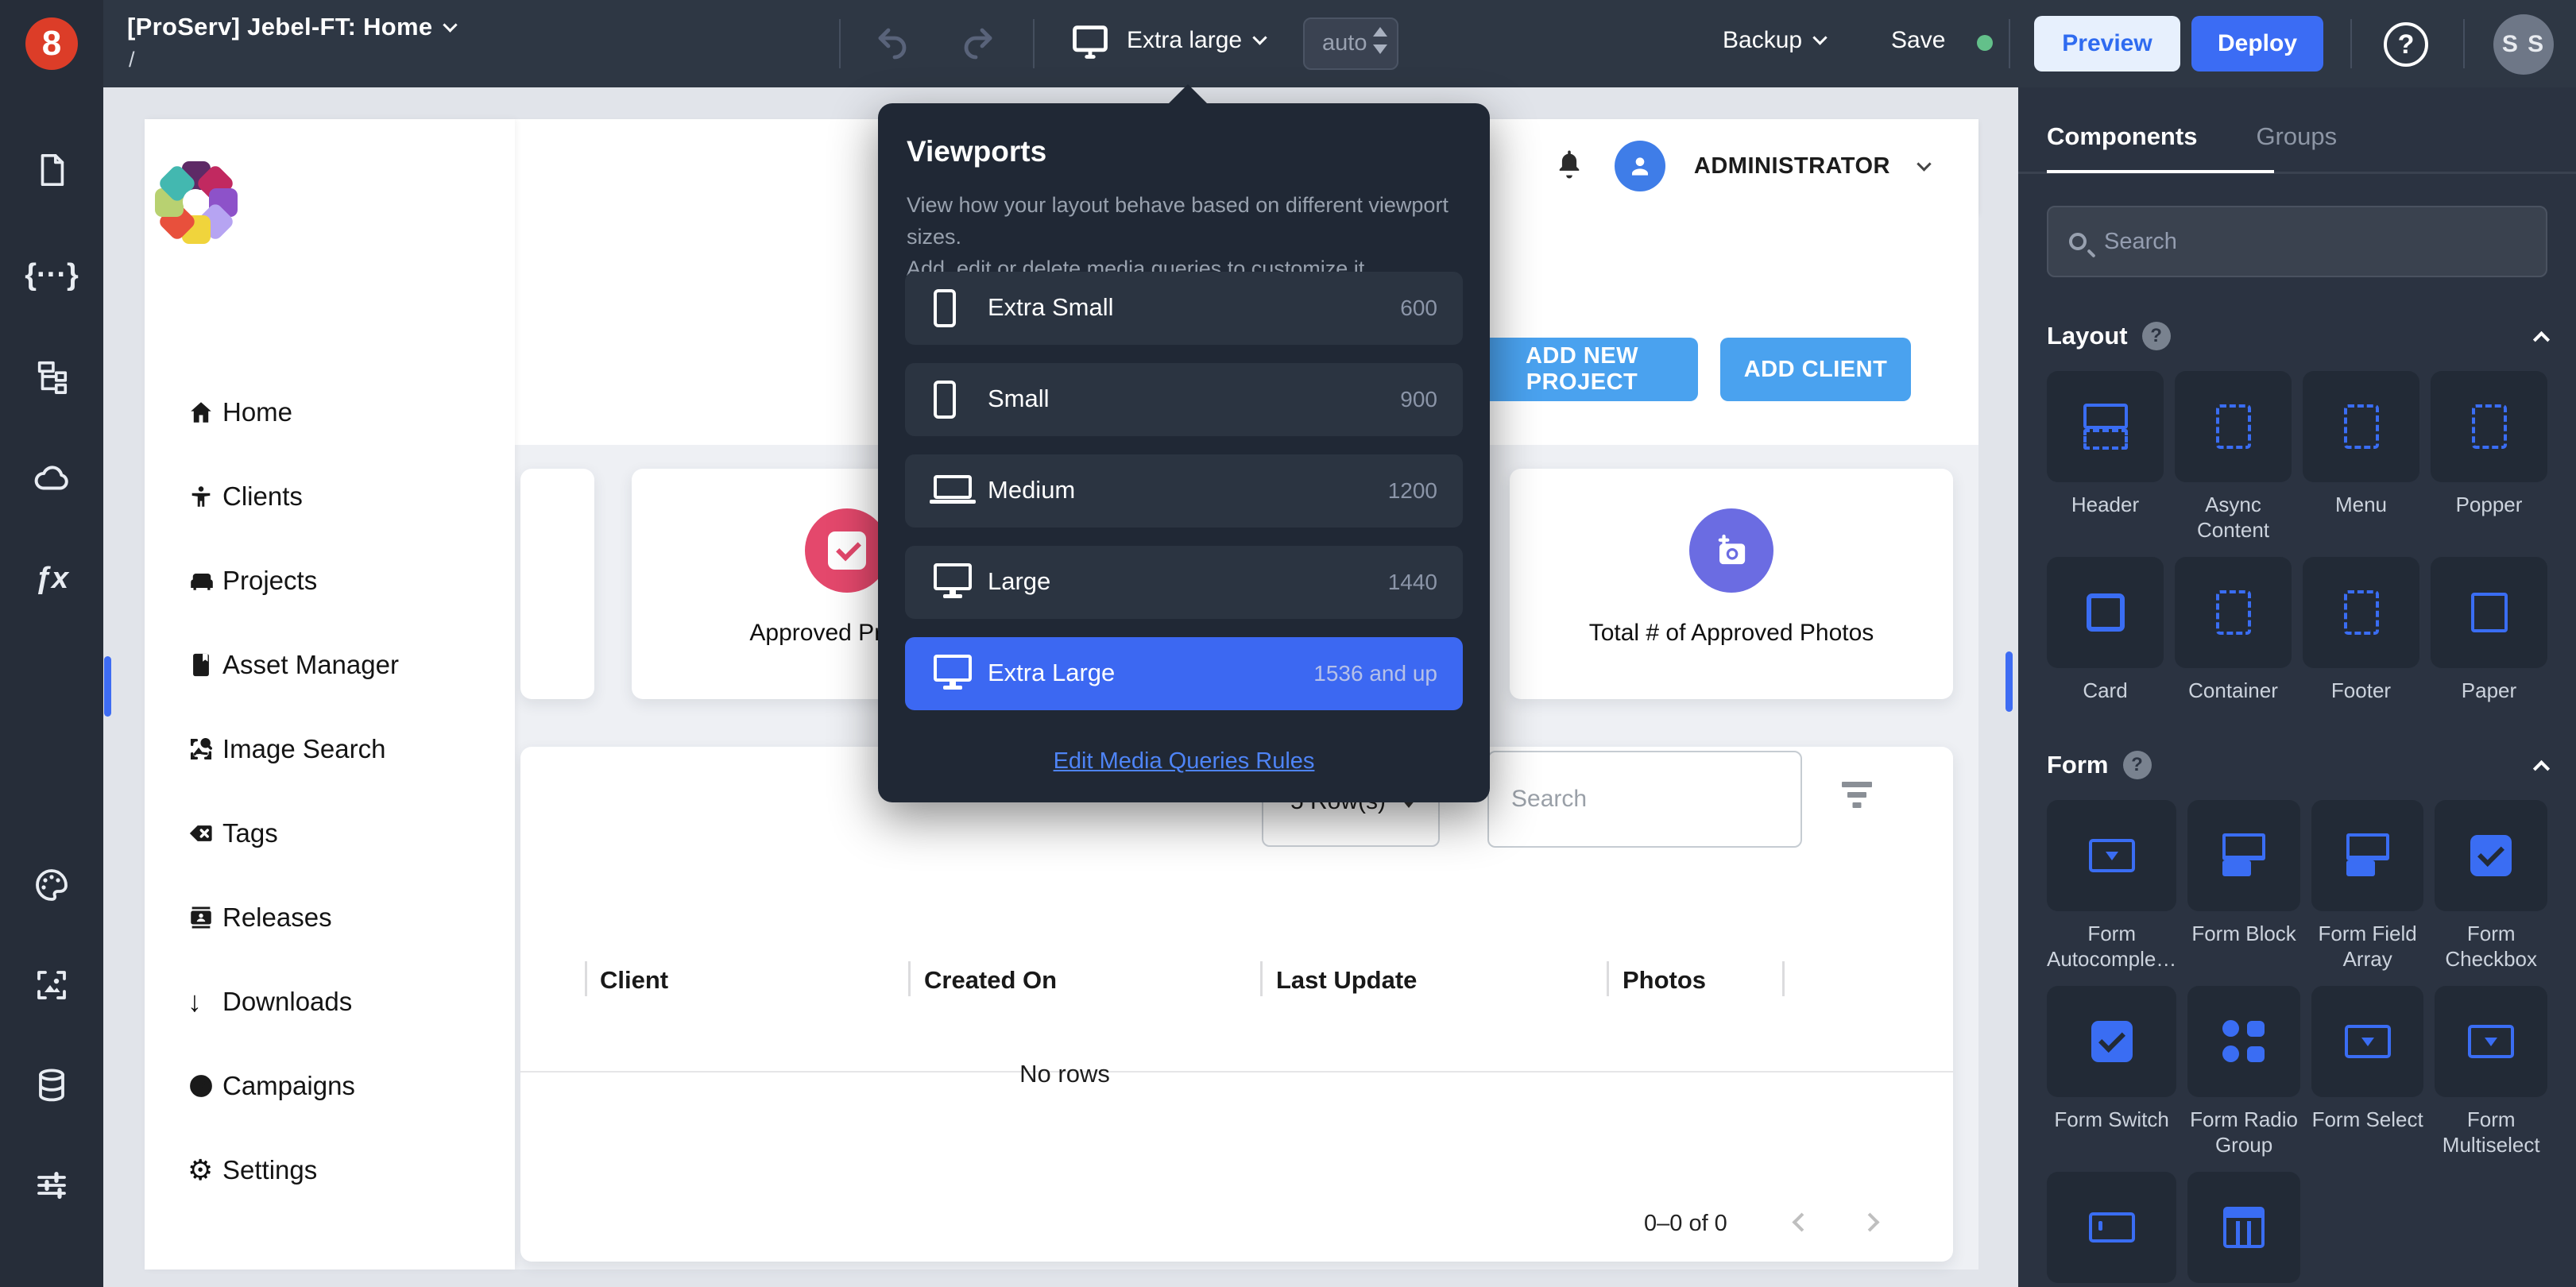 The width and height of the screenshot is (2576, 1287). I want to click on settings-sliders-icon, so click(51, 1185).